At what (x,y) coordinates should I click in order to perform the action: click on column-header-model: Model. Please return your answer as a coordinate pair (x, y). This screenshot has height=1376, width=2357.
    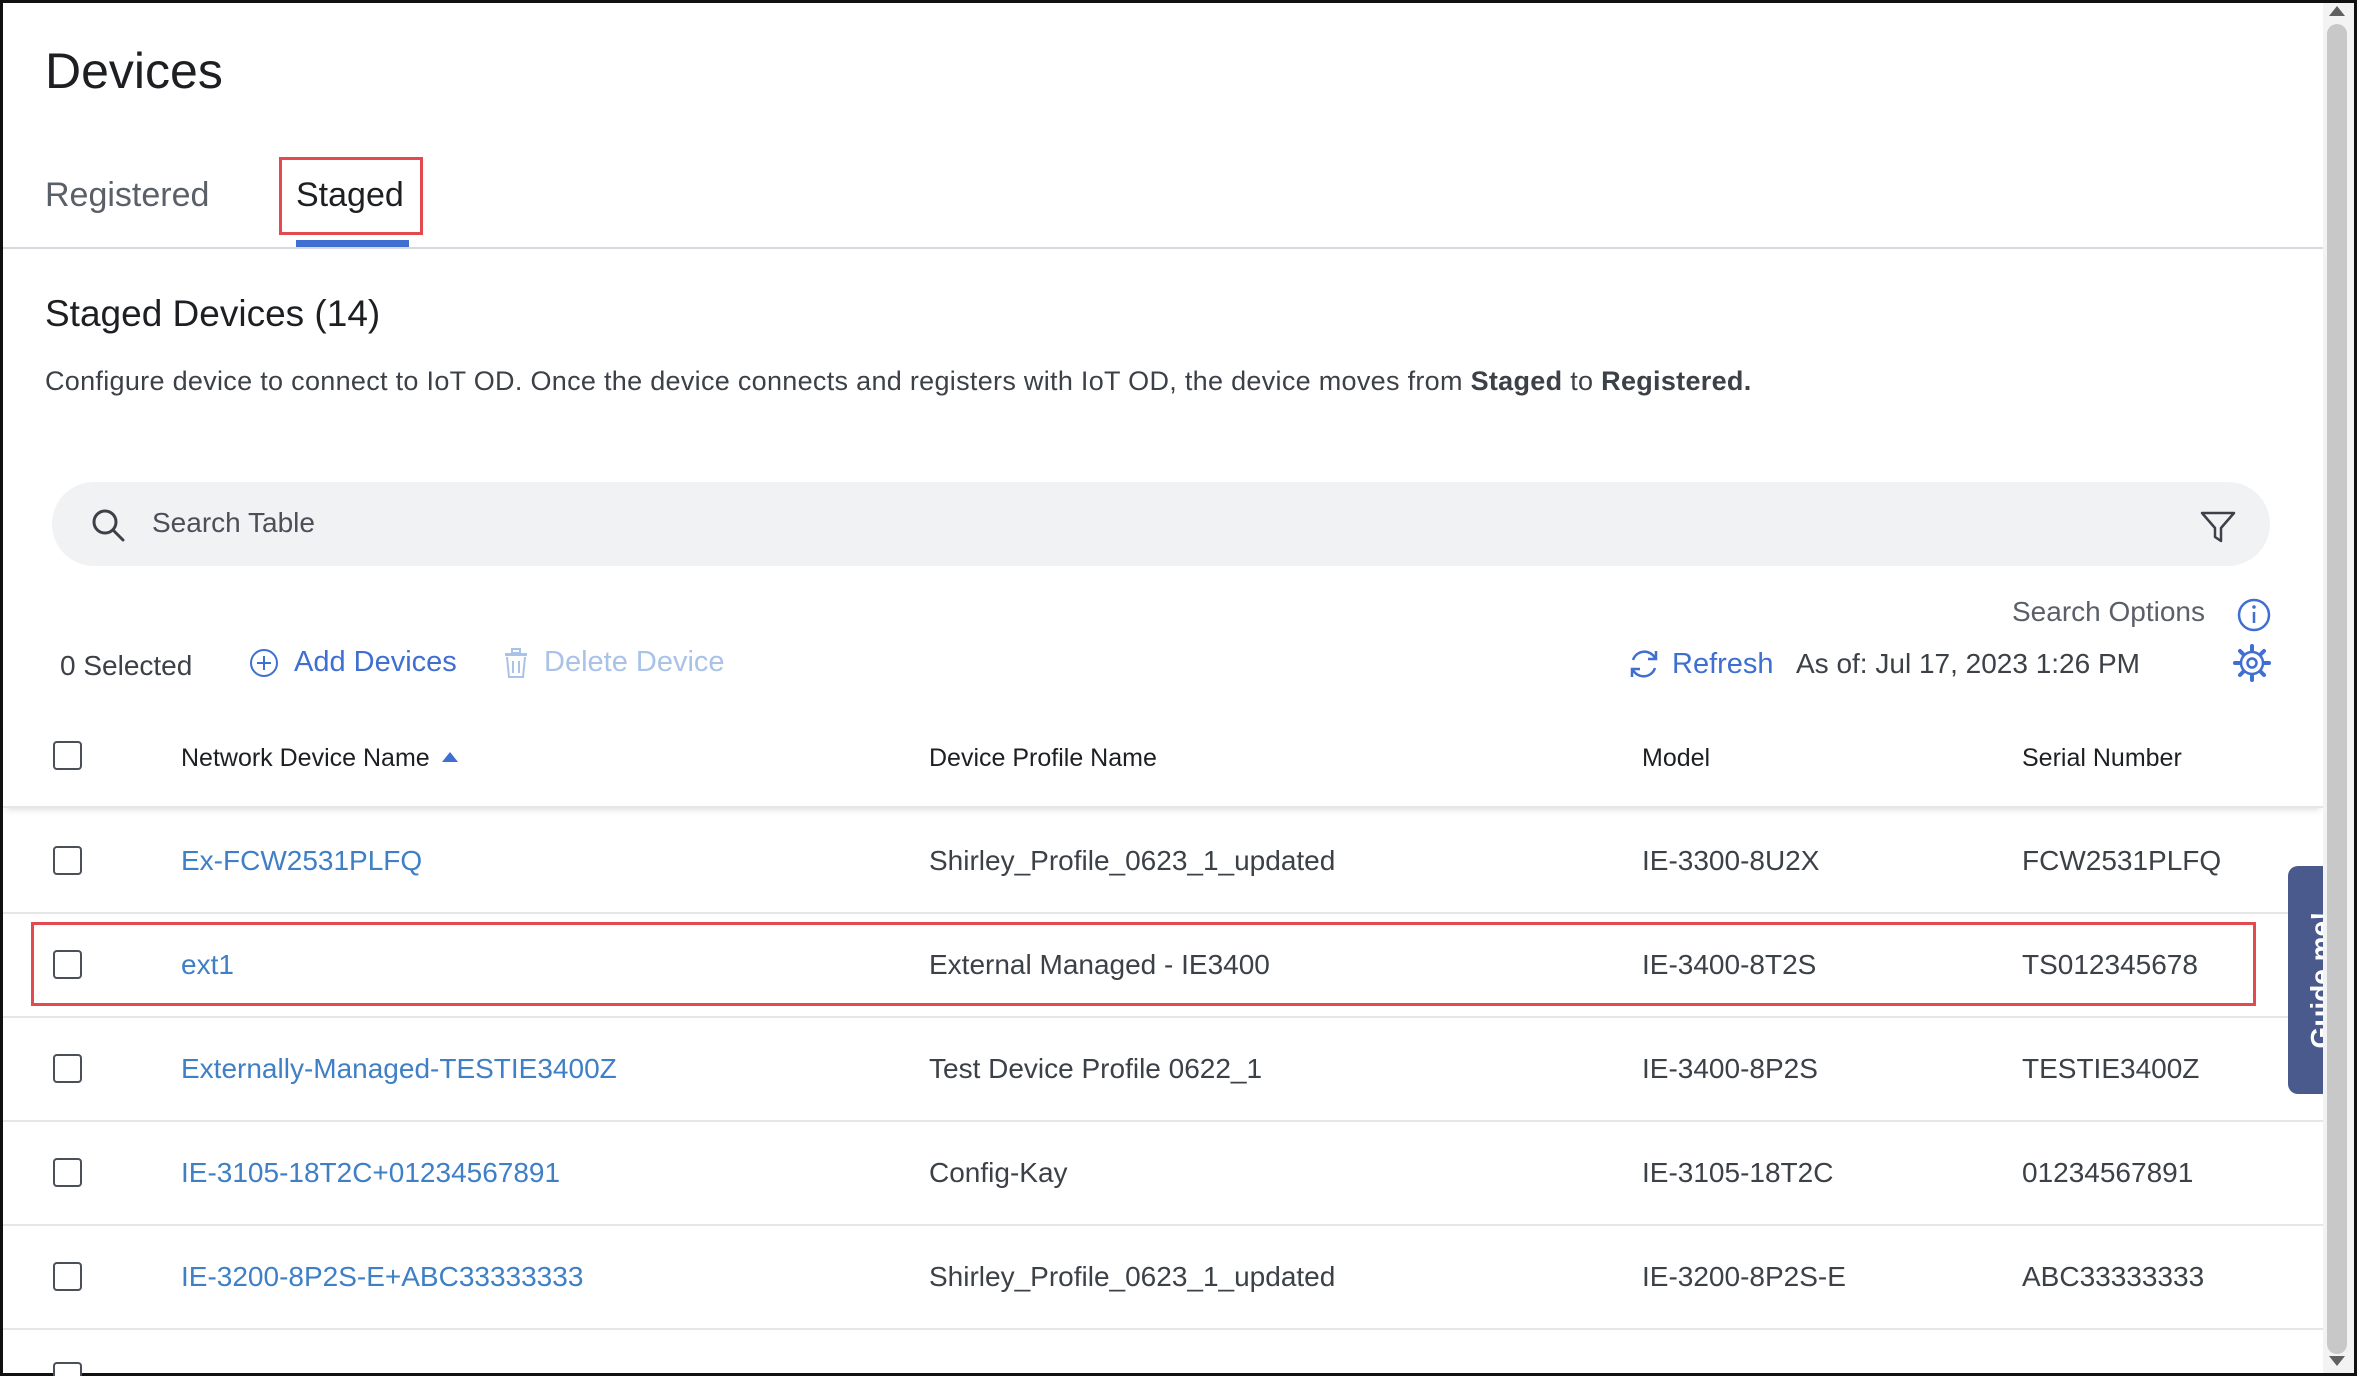
    Looking at the image, I should click on (1676, 758).